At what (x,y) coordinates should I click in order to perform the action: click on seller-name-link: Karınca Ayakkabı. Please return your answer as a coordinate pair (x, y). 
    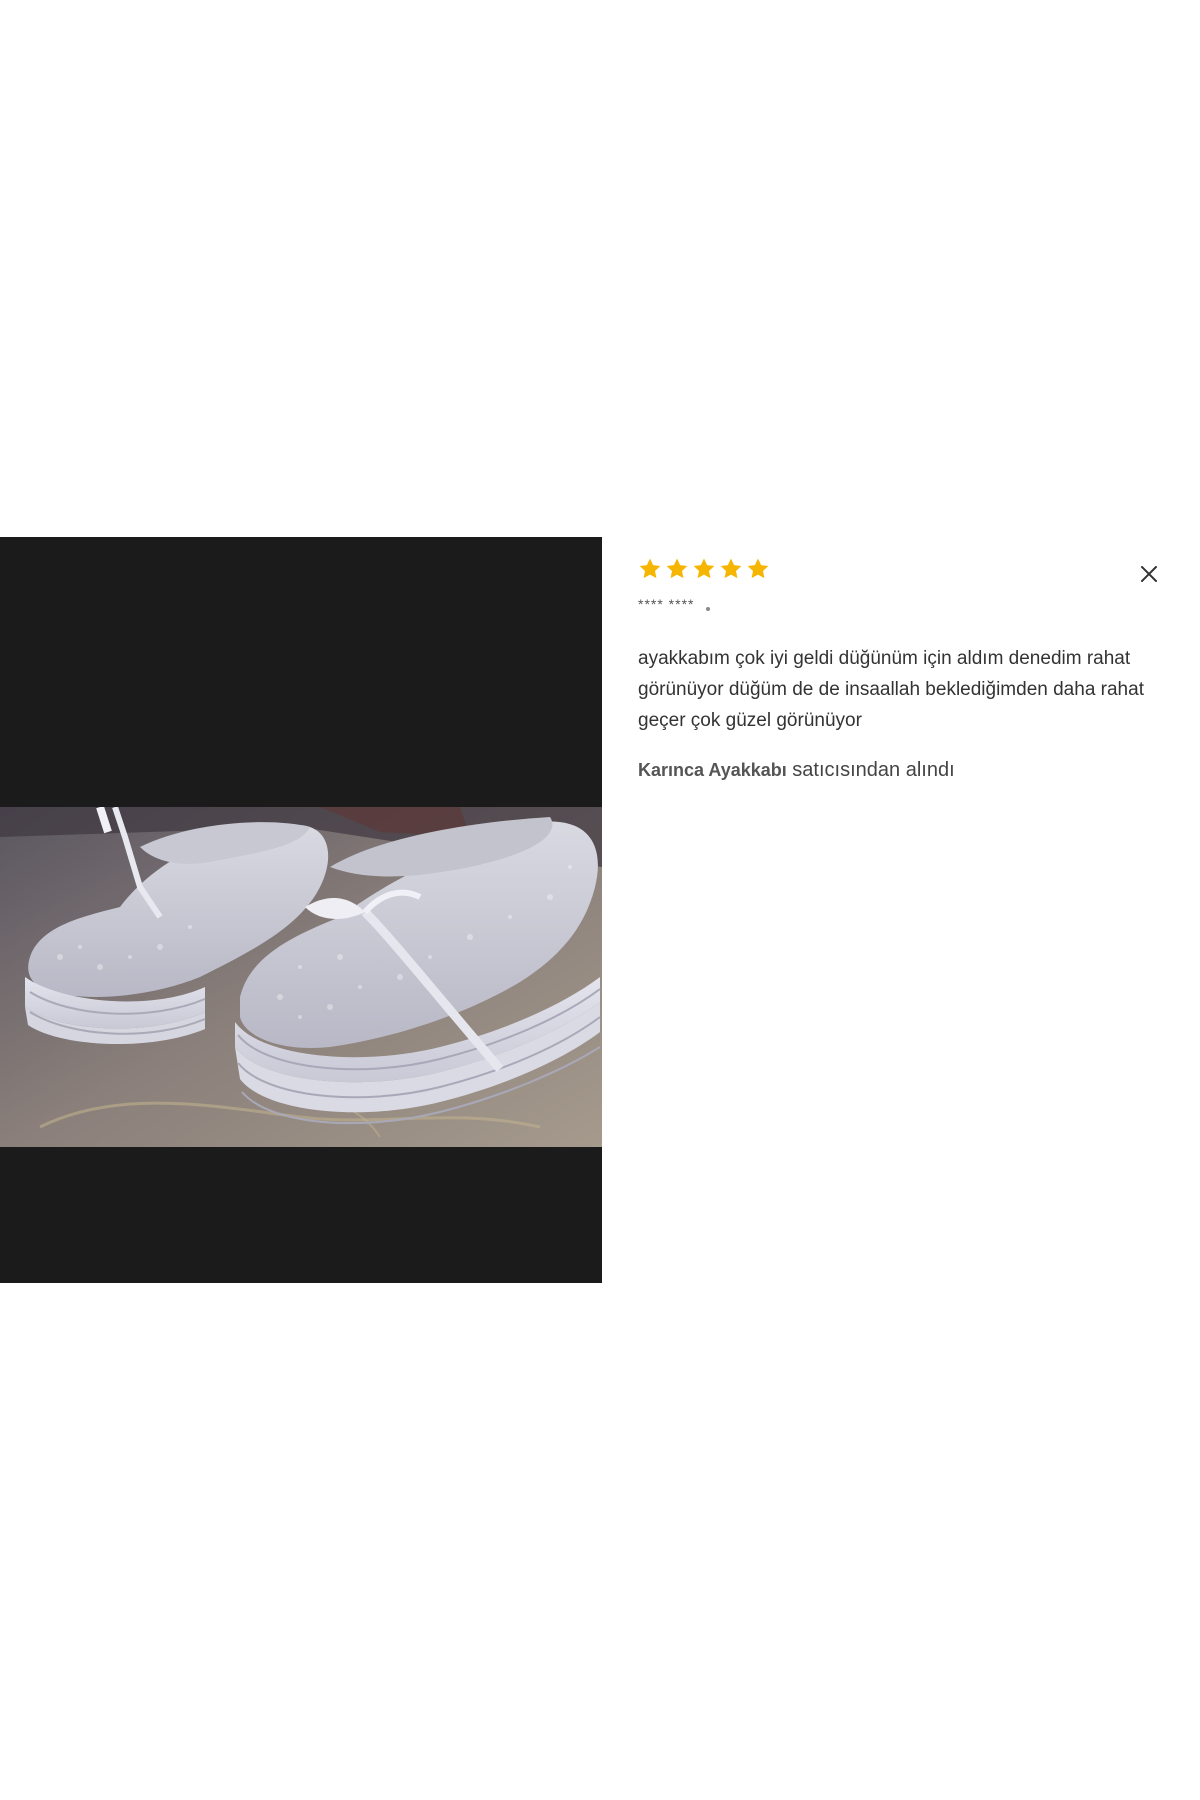
    Looking at the image, I should click on (712, 770).